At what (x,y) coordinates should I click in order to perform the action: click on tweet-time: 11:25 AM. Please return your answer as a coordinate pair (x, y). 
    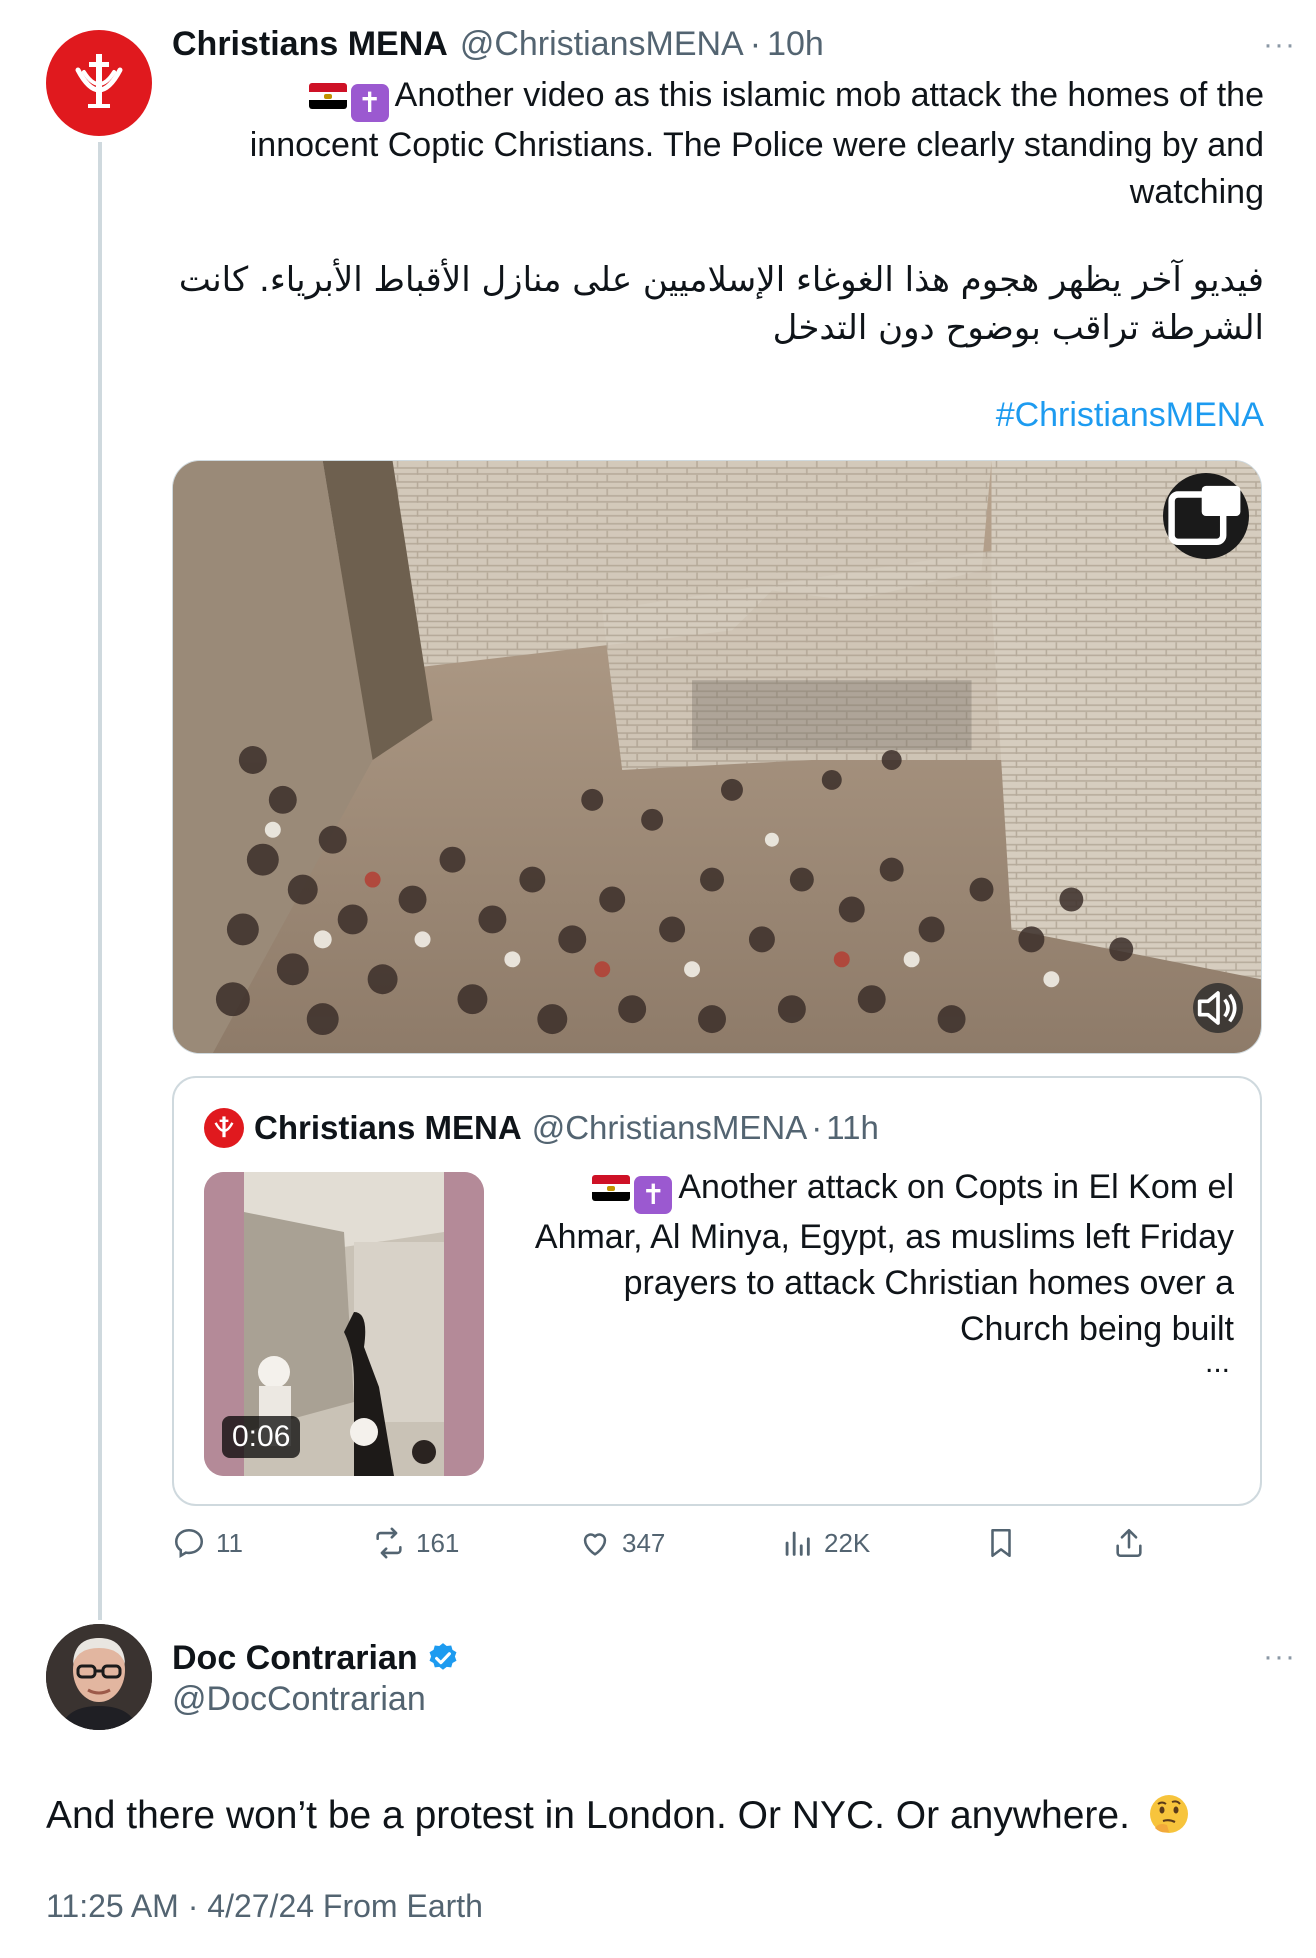
    Looking at the image, I should click on (112, 1906).